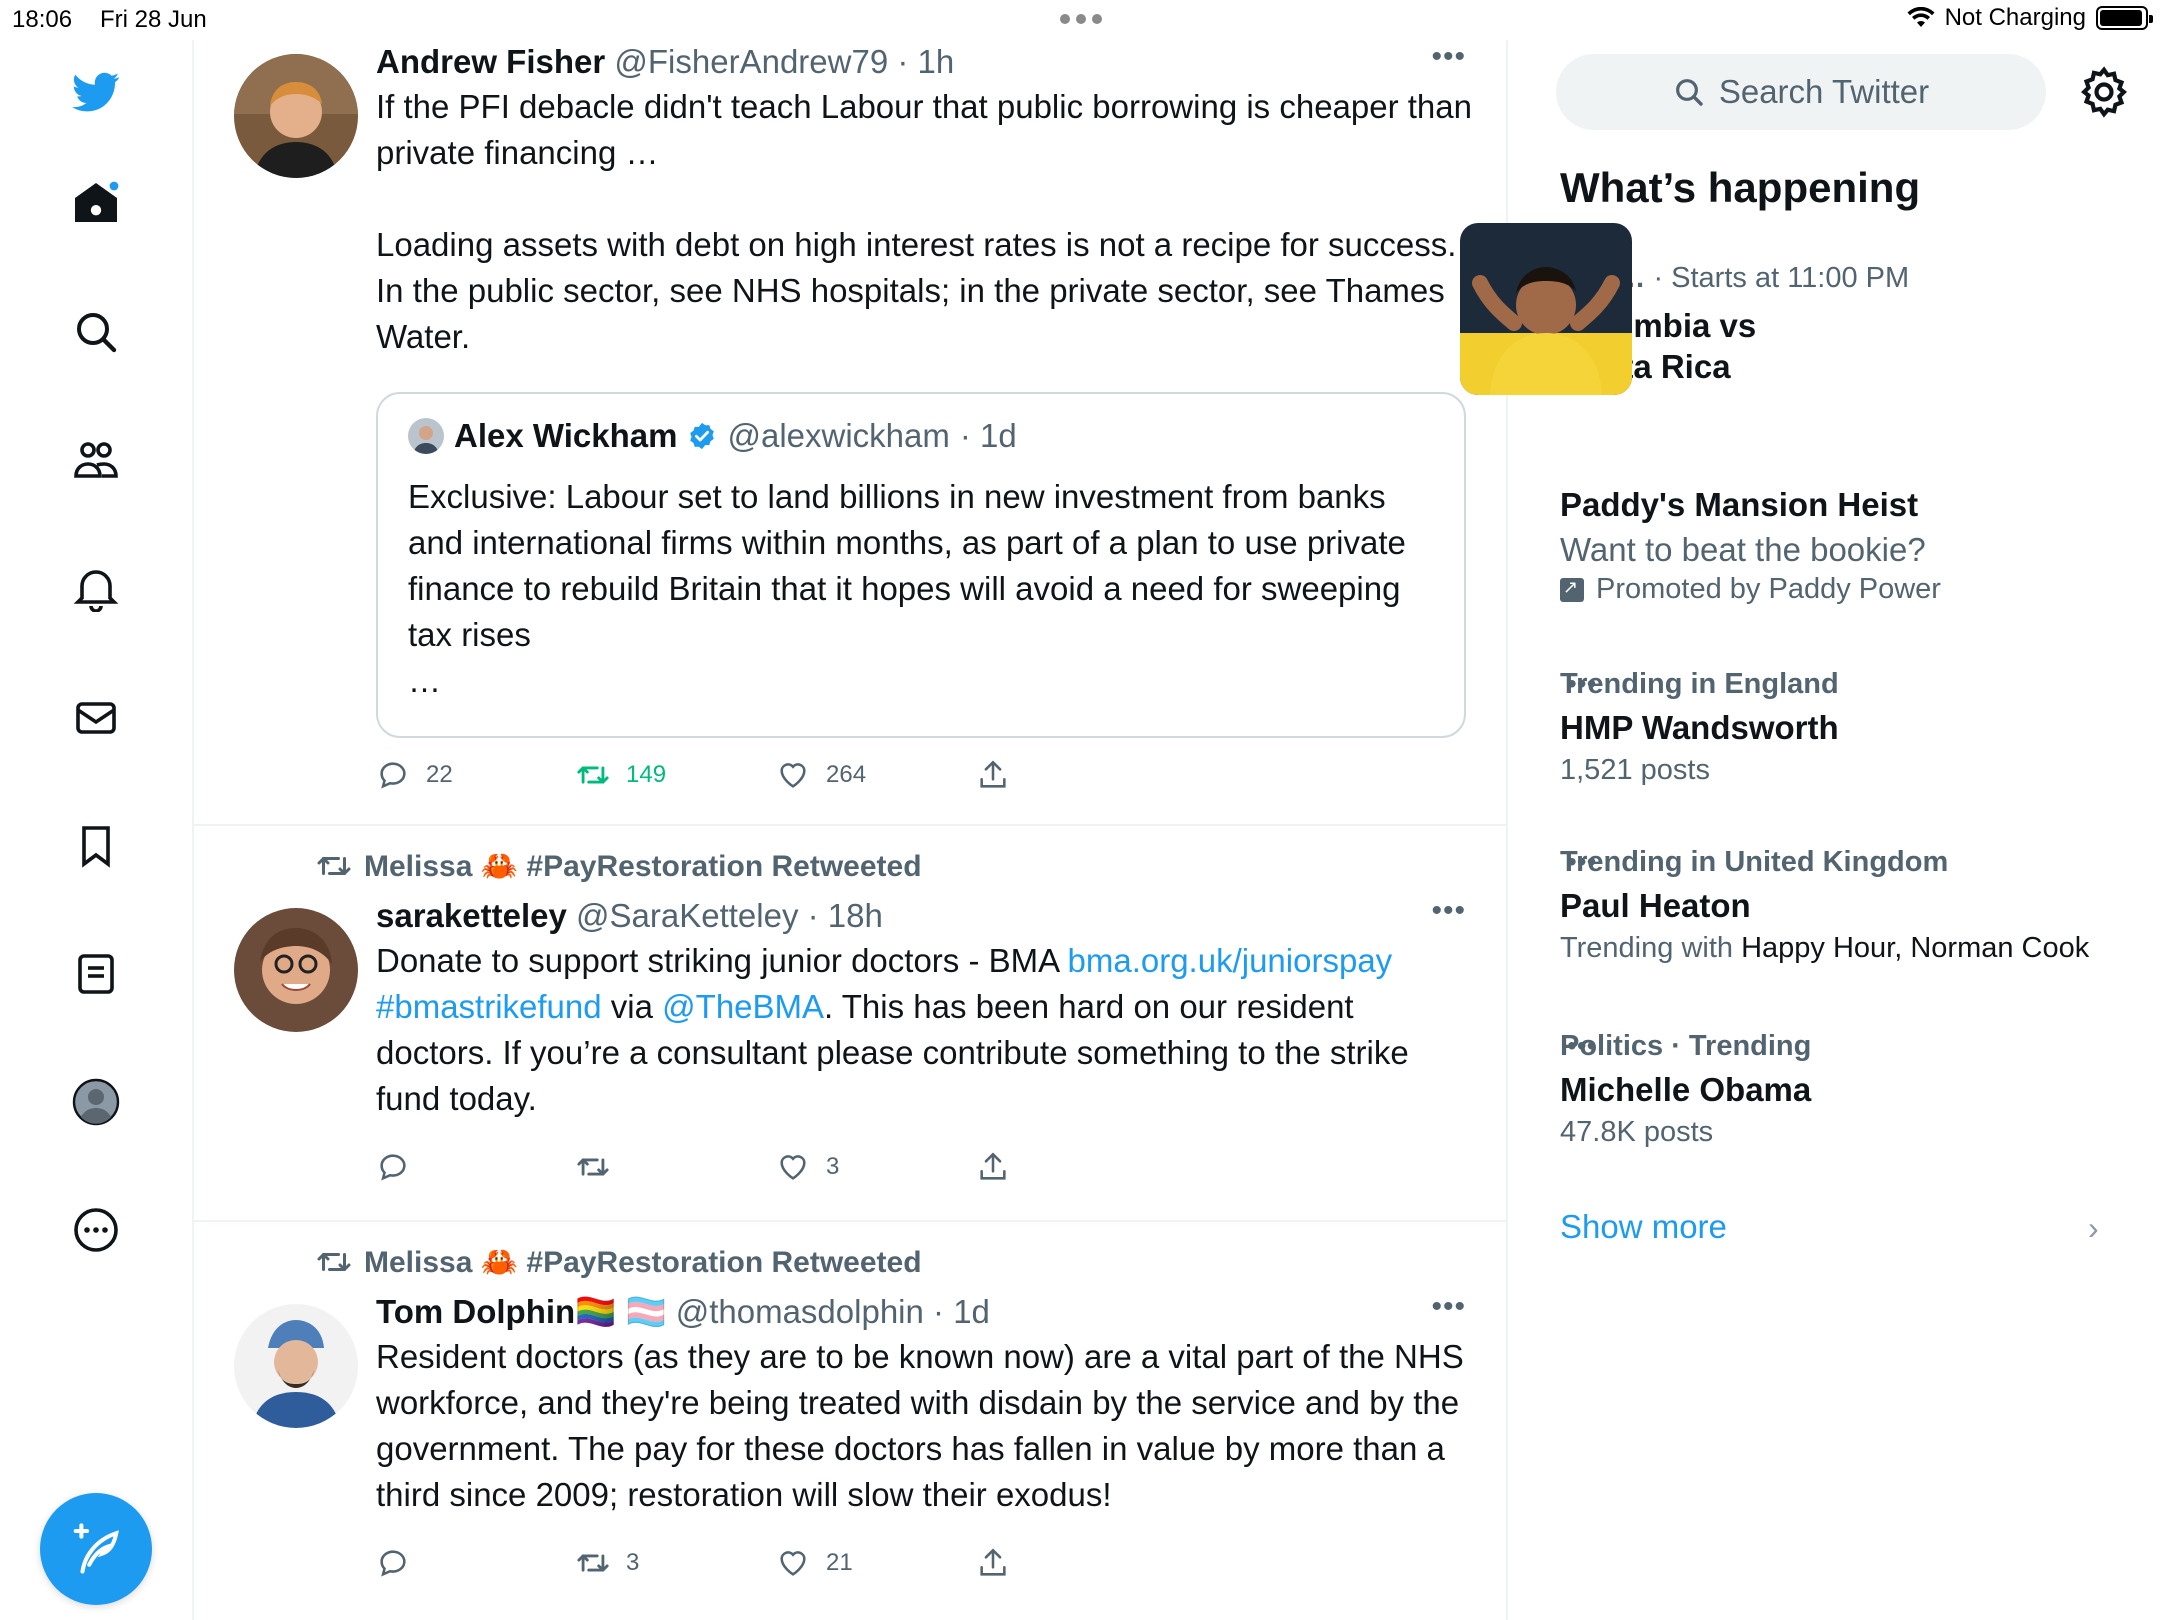 The height and width of the screenshot is (1620, 2160). I want to click on tweet-header: Andrew Fisher @FisherAndrew79 · 1h, so click(926, 62).